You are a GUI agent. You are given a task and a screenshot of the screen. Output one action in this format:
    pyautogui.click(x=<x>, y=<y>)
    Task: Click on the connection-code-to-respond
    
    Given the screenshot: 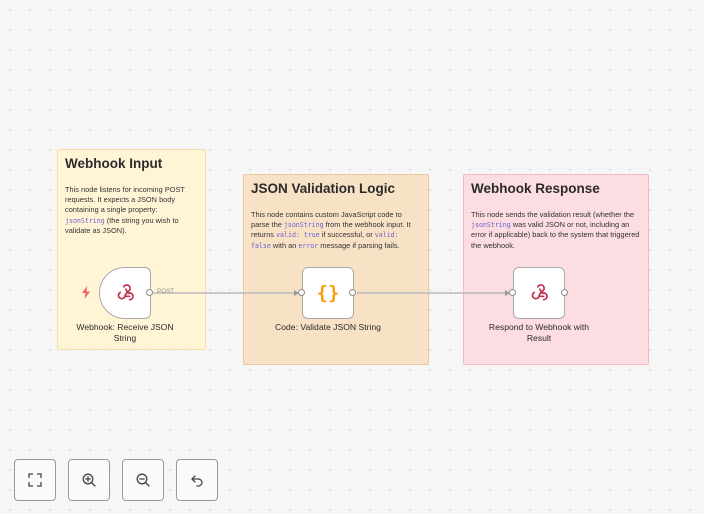 What is the action you would take?
    pyautogui.click(x=433, y=293)
    